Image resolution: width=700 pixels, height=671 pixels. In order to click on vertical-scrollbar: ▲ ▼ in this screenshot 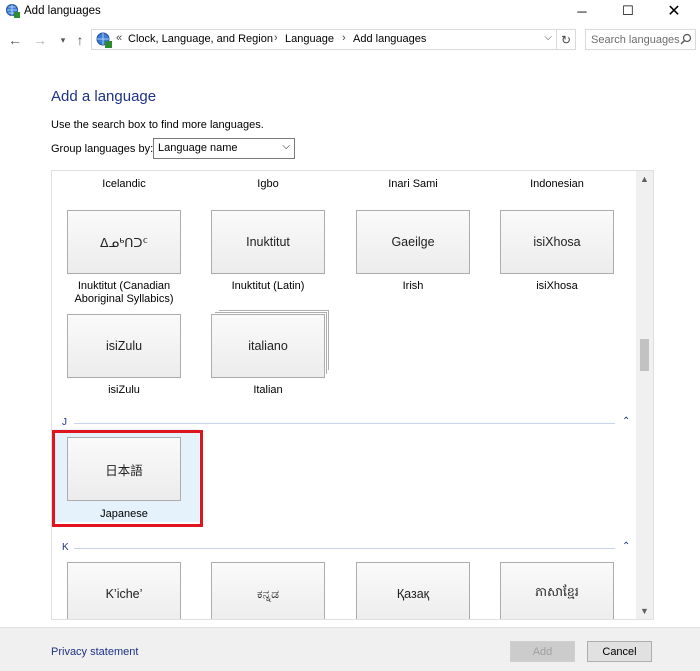, I will do `click(644, 395)`.